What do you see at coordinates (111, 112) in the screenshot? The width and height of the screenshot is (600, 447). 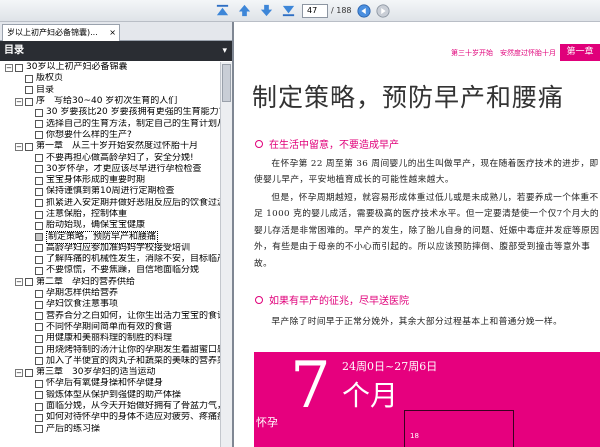 I see `outline-item: 30 岁要孩比20 岁要孩拥有更强的生育能力?` at bounding box center [111, 112].